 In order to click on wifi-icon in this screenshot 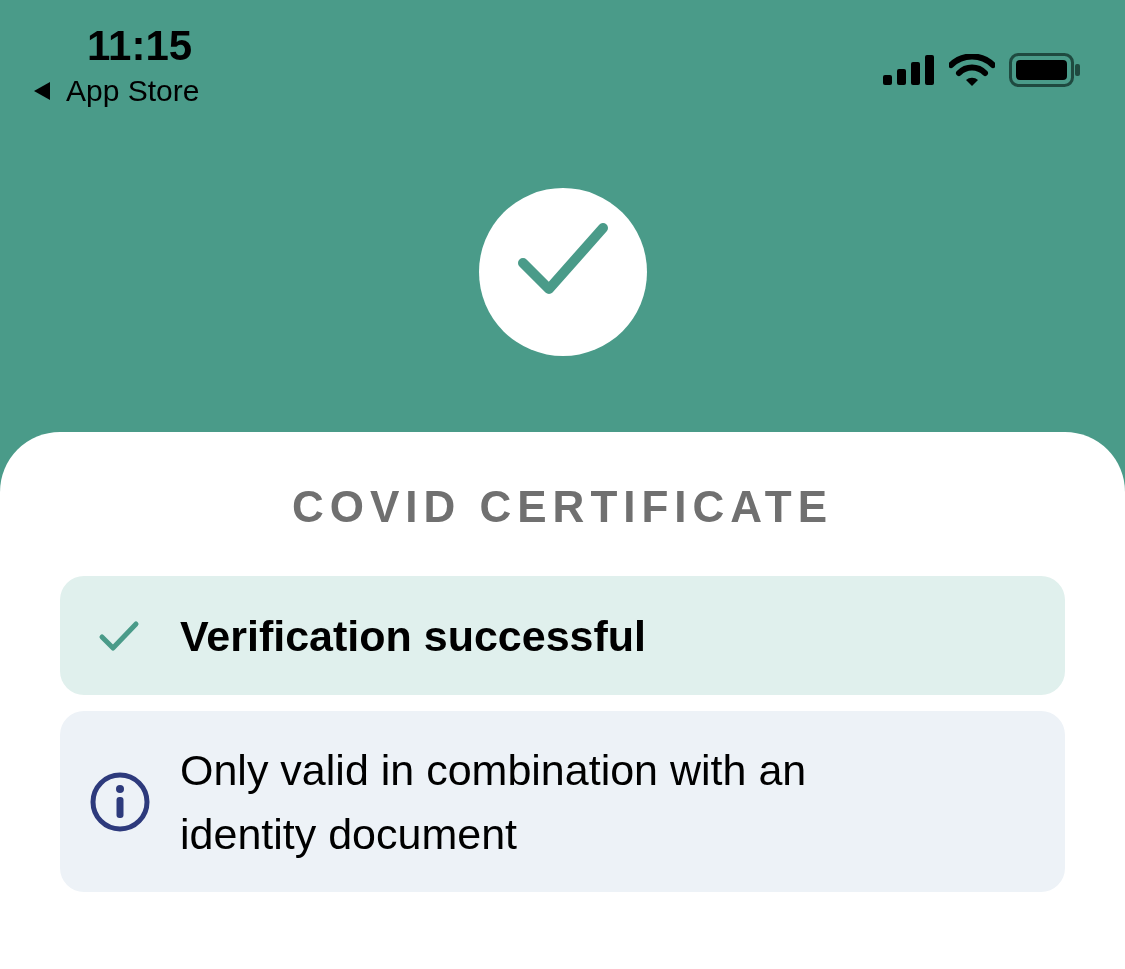, I will do `click(972, 70)`.